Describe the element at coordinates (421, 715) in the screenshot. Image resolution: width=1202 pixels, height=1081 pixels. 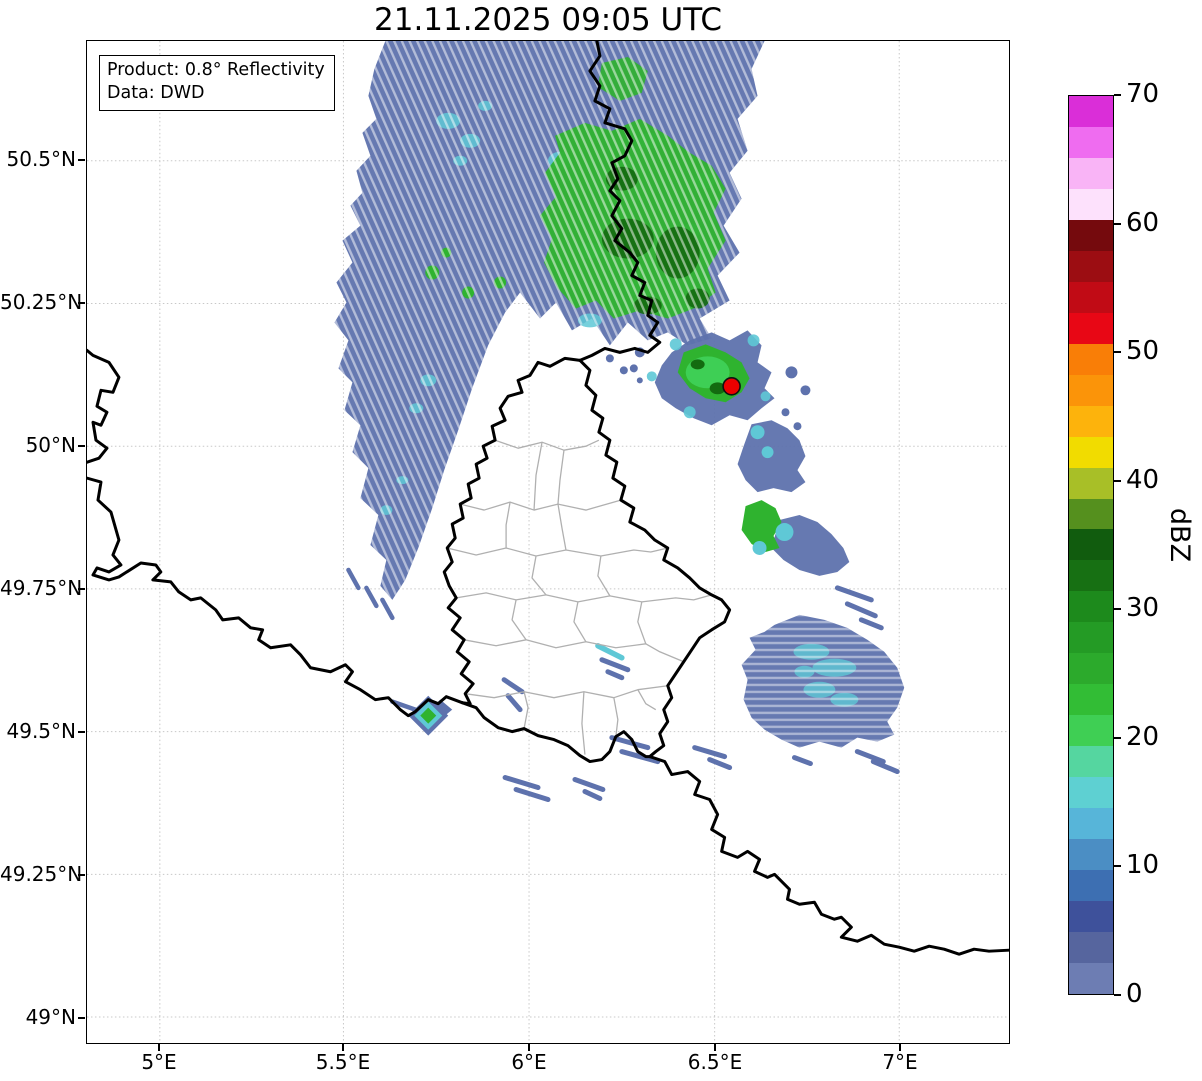
I see `echo-diamond-cell` at that location.